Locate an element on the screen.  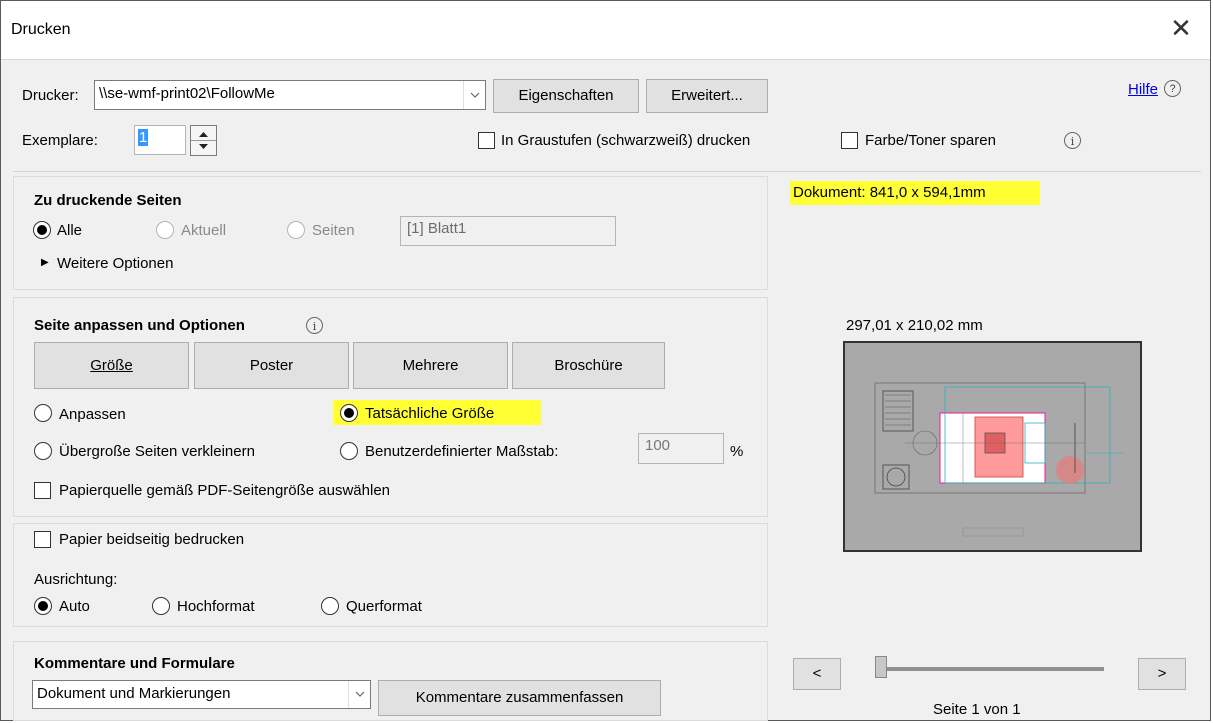
prev-page-button: < is located at coordinates (817, 674).